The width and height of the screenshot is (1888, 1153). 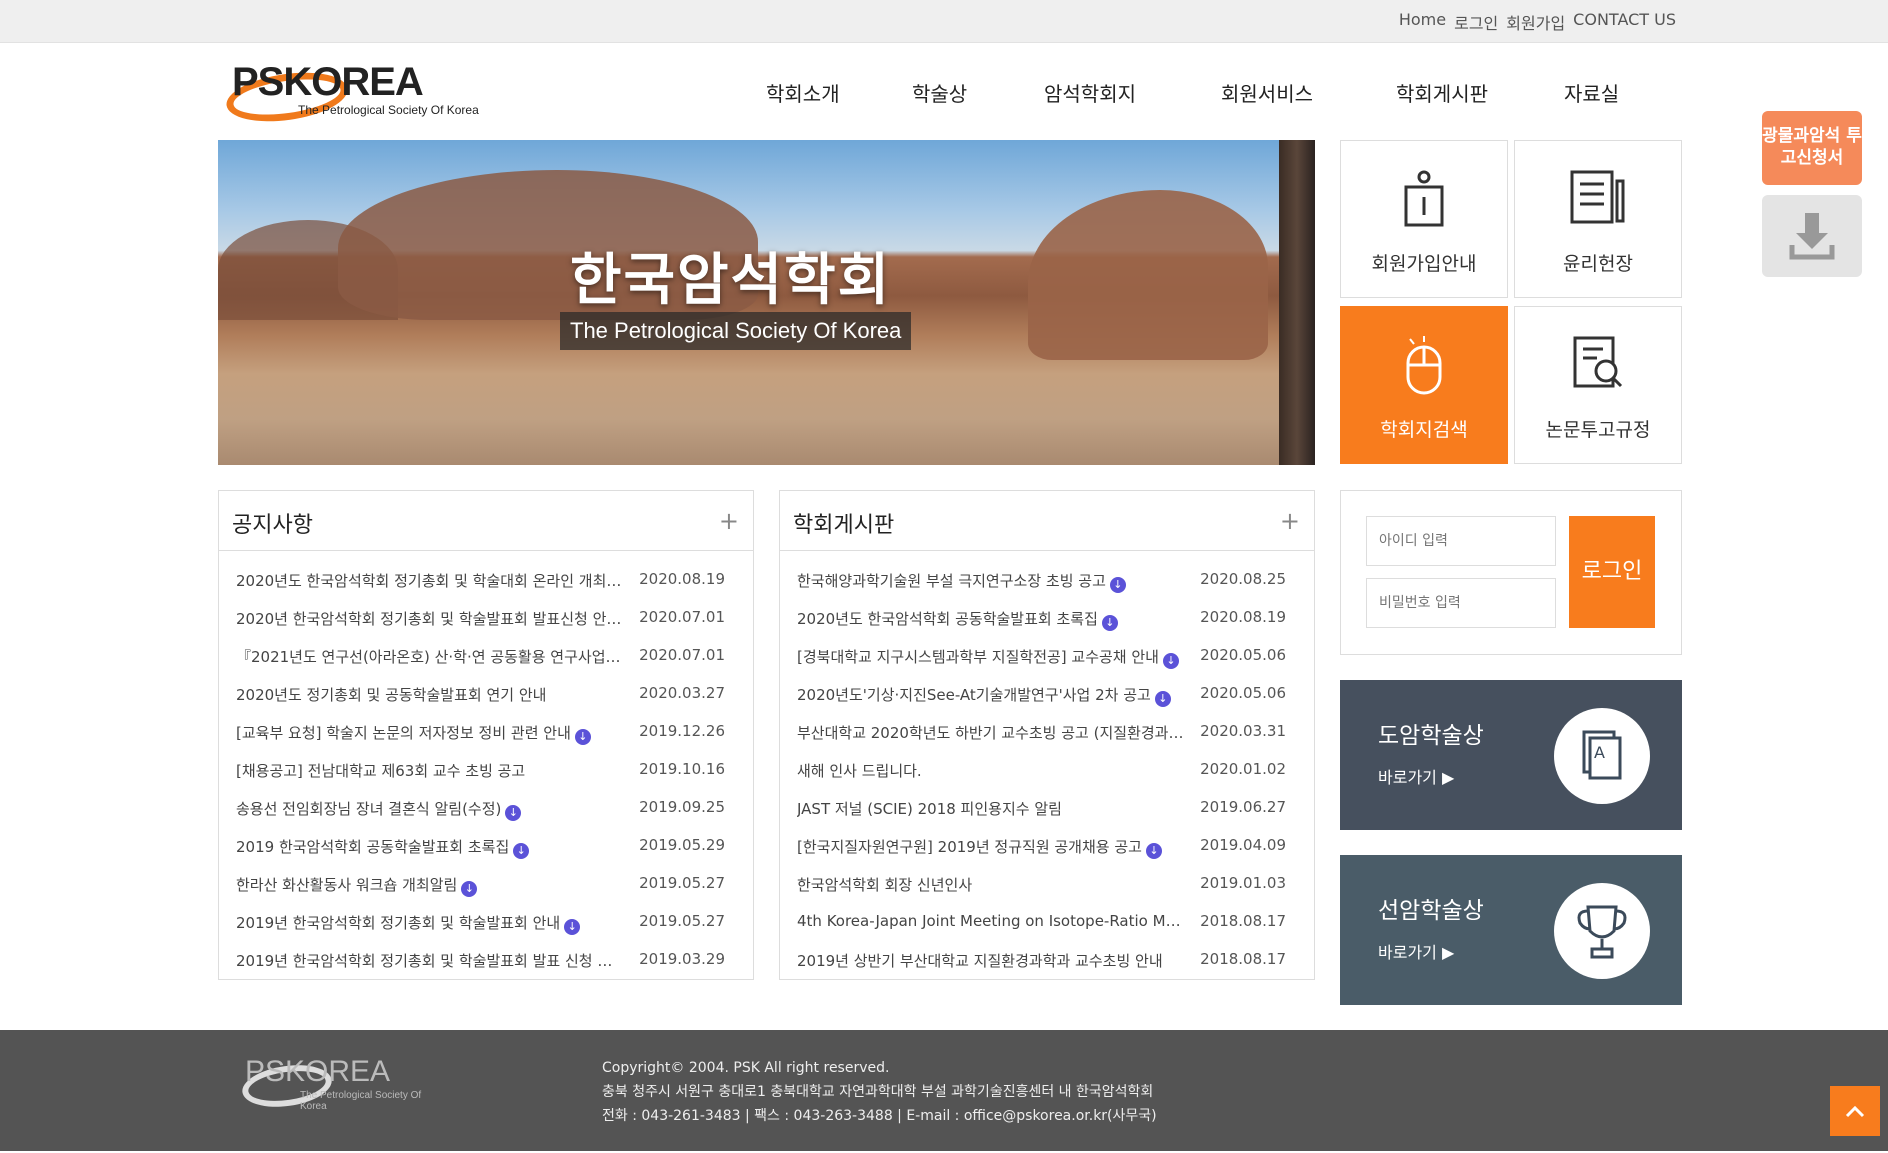 What do you see at coordinates (1424, 264) in the screenshot?
I see `tile-label: 회원가입안내` at bounding box center [1424, 264].